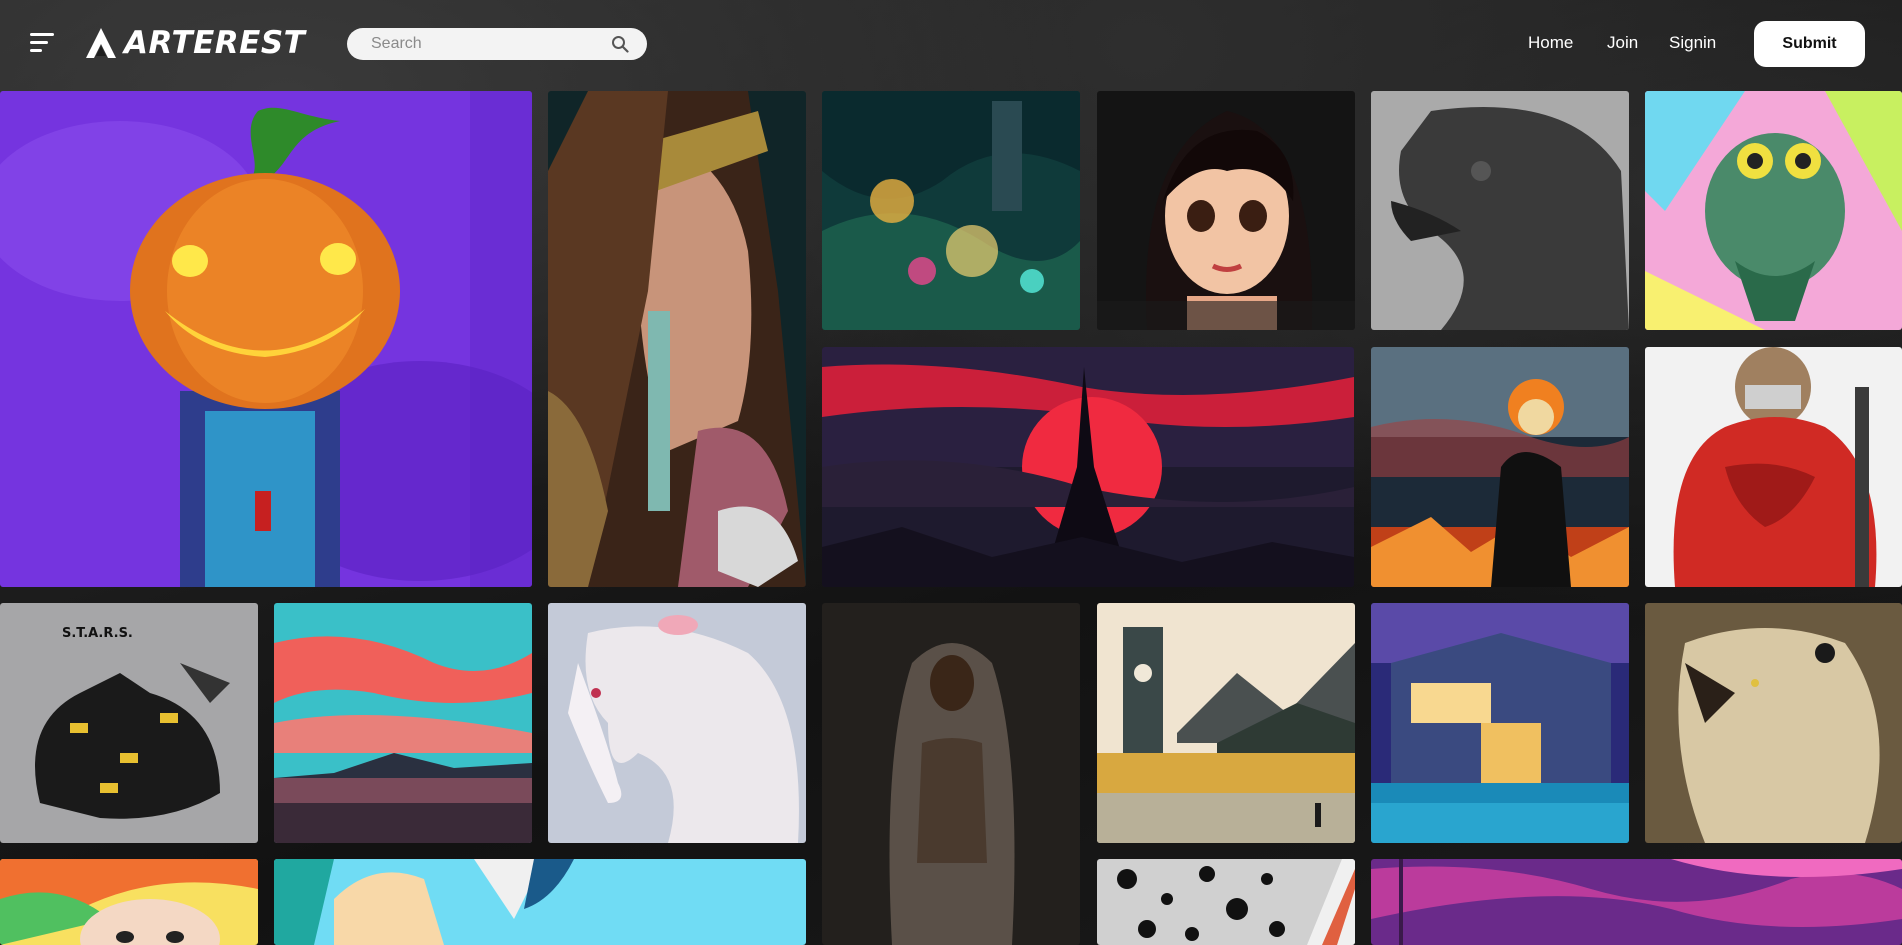 Image resolution: width=1902 pixels, height=945 pixels. I want to click on artwork-tile-sunset-sea, so click(403, 723).